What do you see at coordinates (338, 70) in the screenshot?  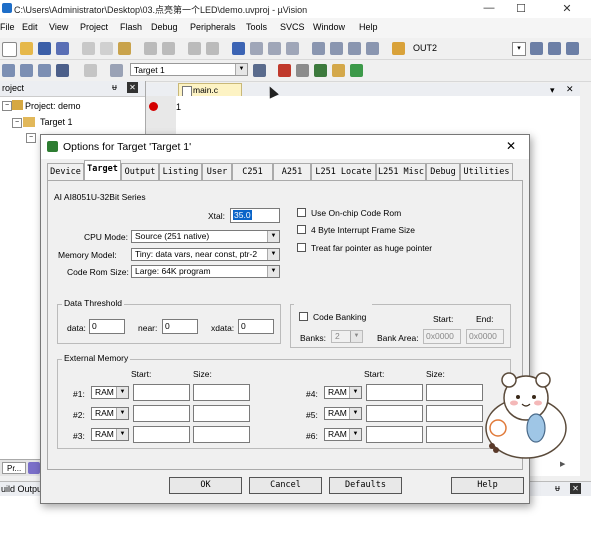 I see `pack-installer-icon` at bounding box center [338, 70].